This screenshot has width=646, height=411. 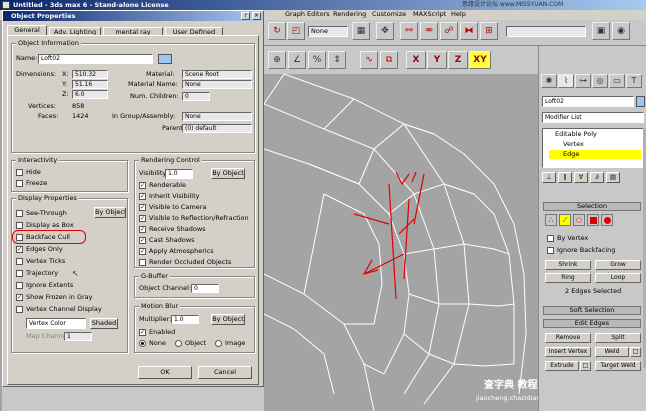 What do you see at coordinates (562, 366) in the screenshot?
I see `extrude-button: Extrude` at bounding box center [562, 366].